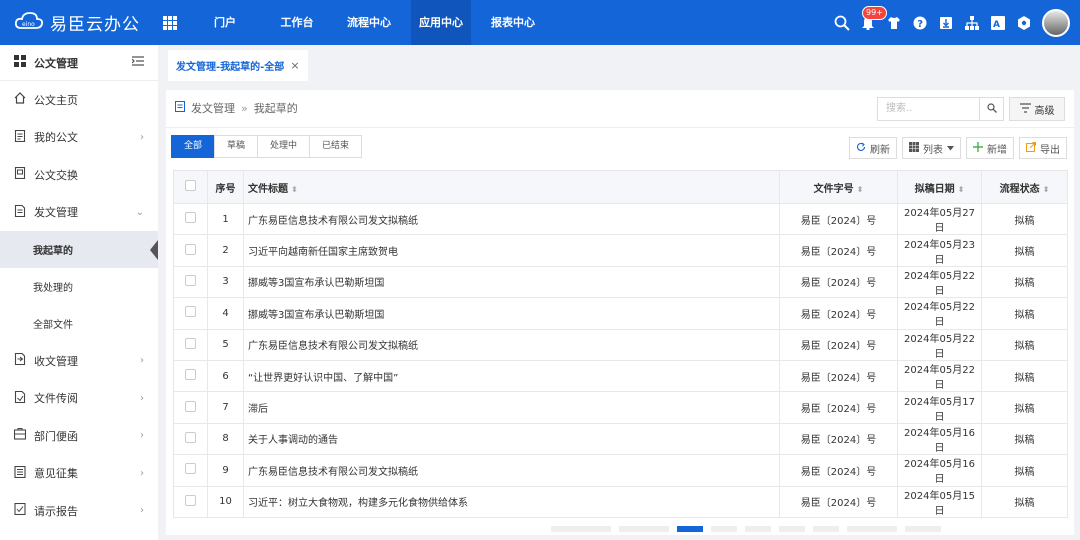  I want to click on pagination-first, so click(644, 529).